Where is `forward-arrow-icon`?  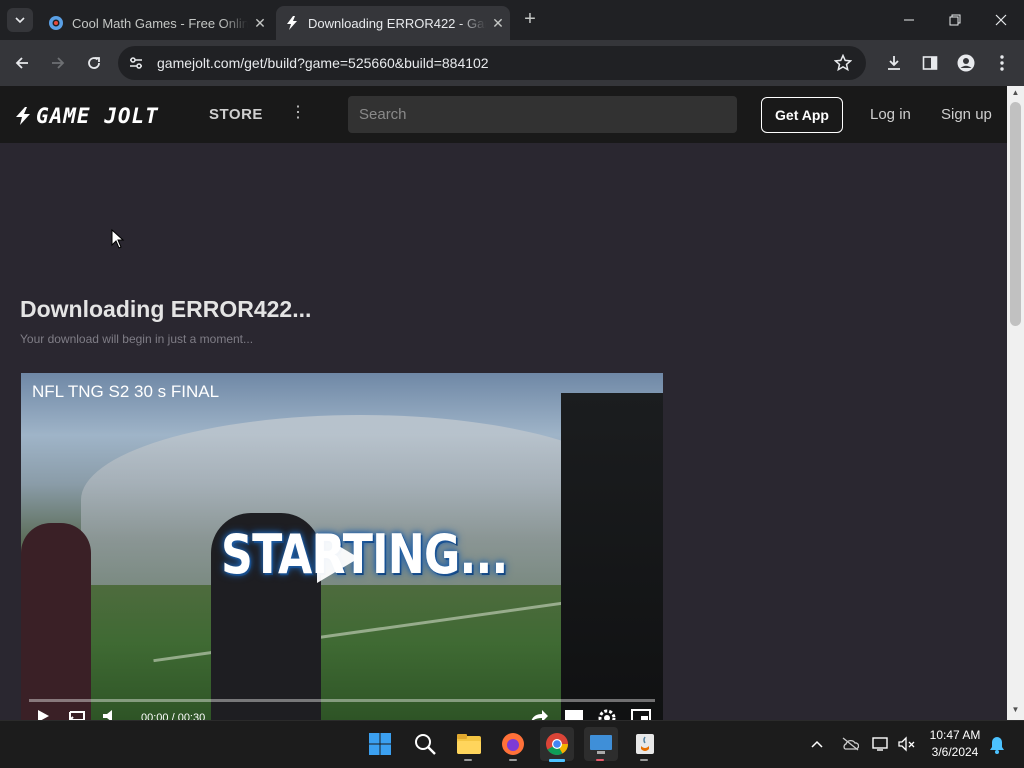
forward-arrow-icon is located at coordinates (58, 63).